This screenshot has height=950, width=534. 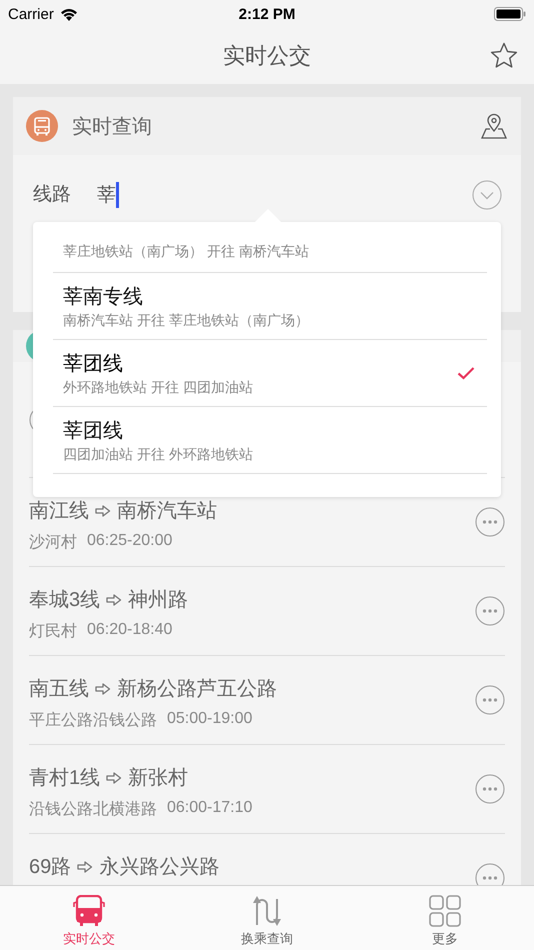 I want to click on route-input-field: 莘, so click(x=284, y=195).